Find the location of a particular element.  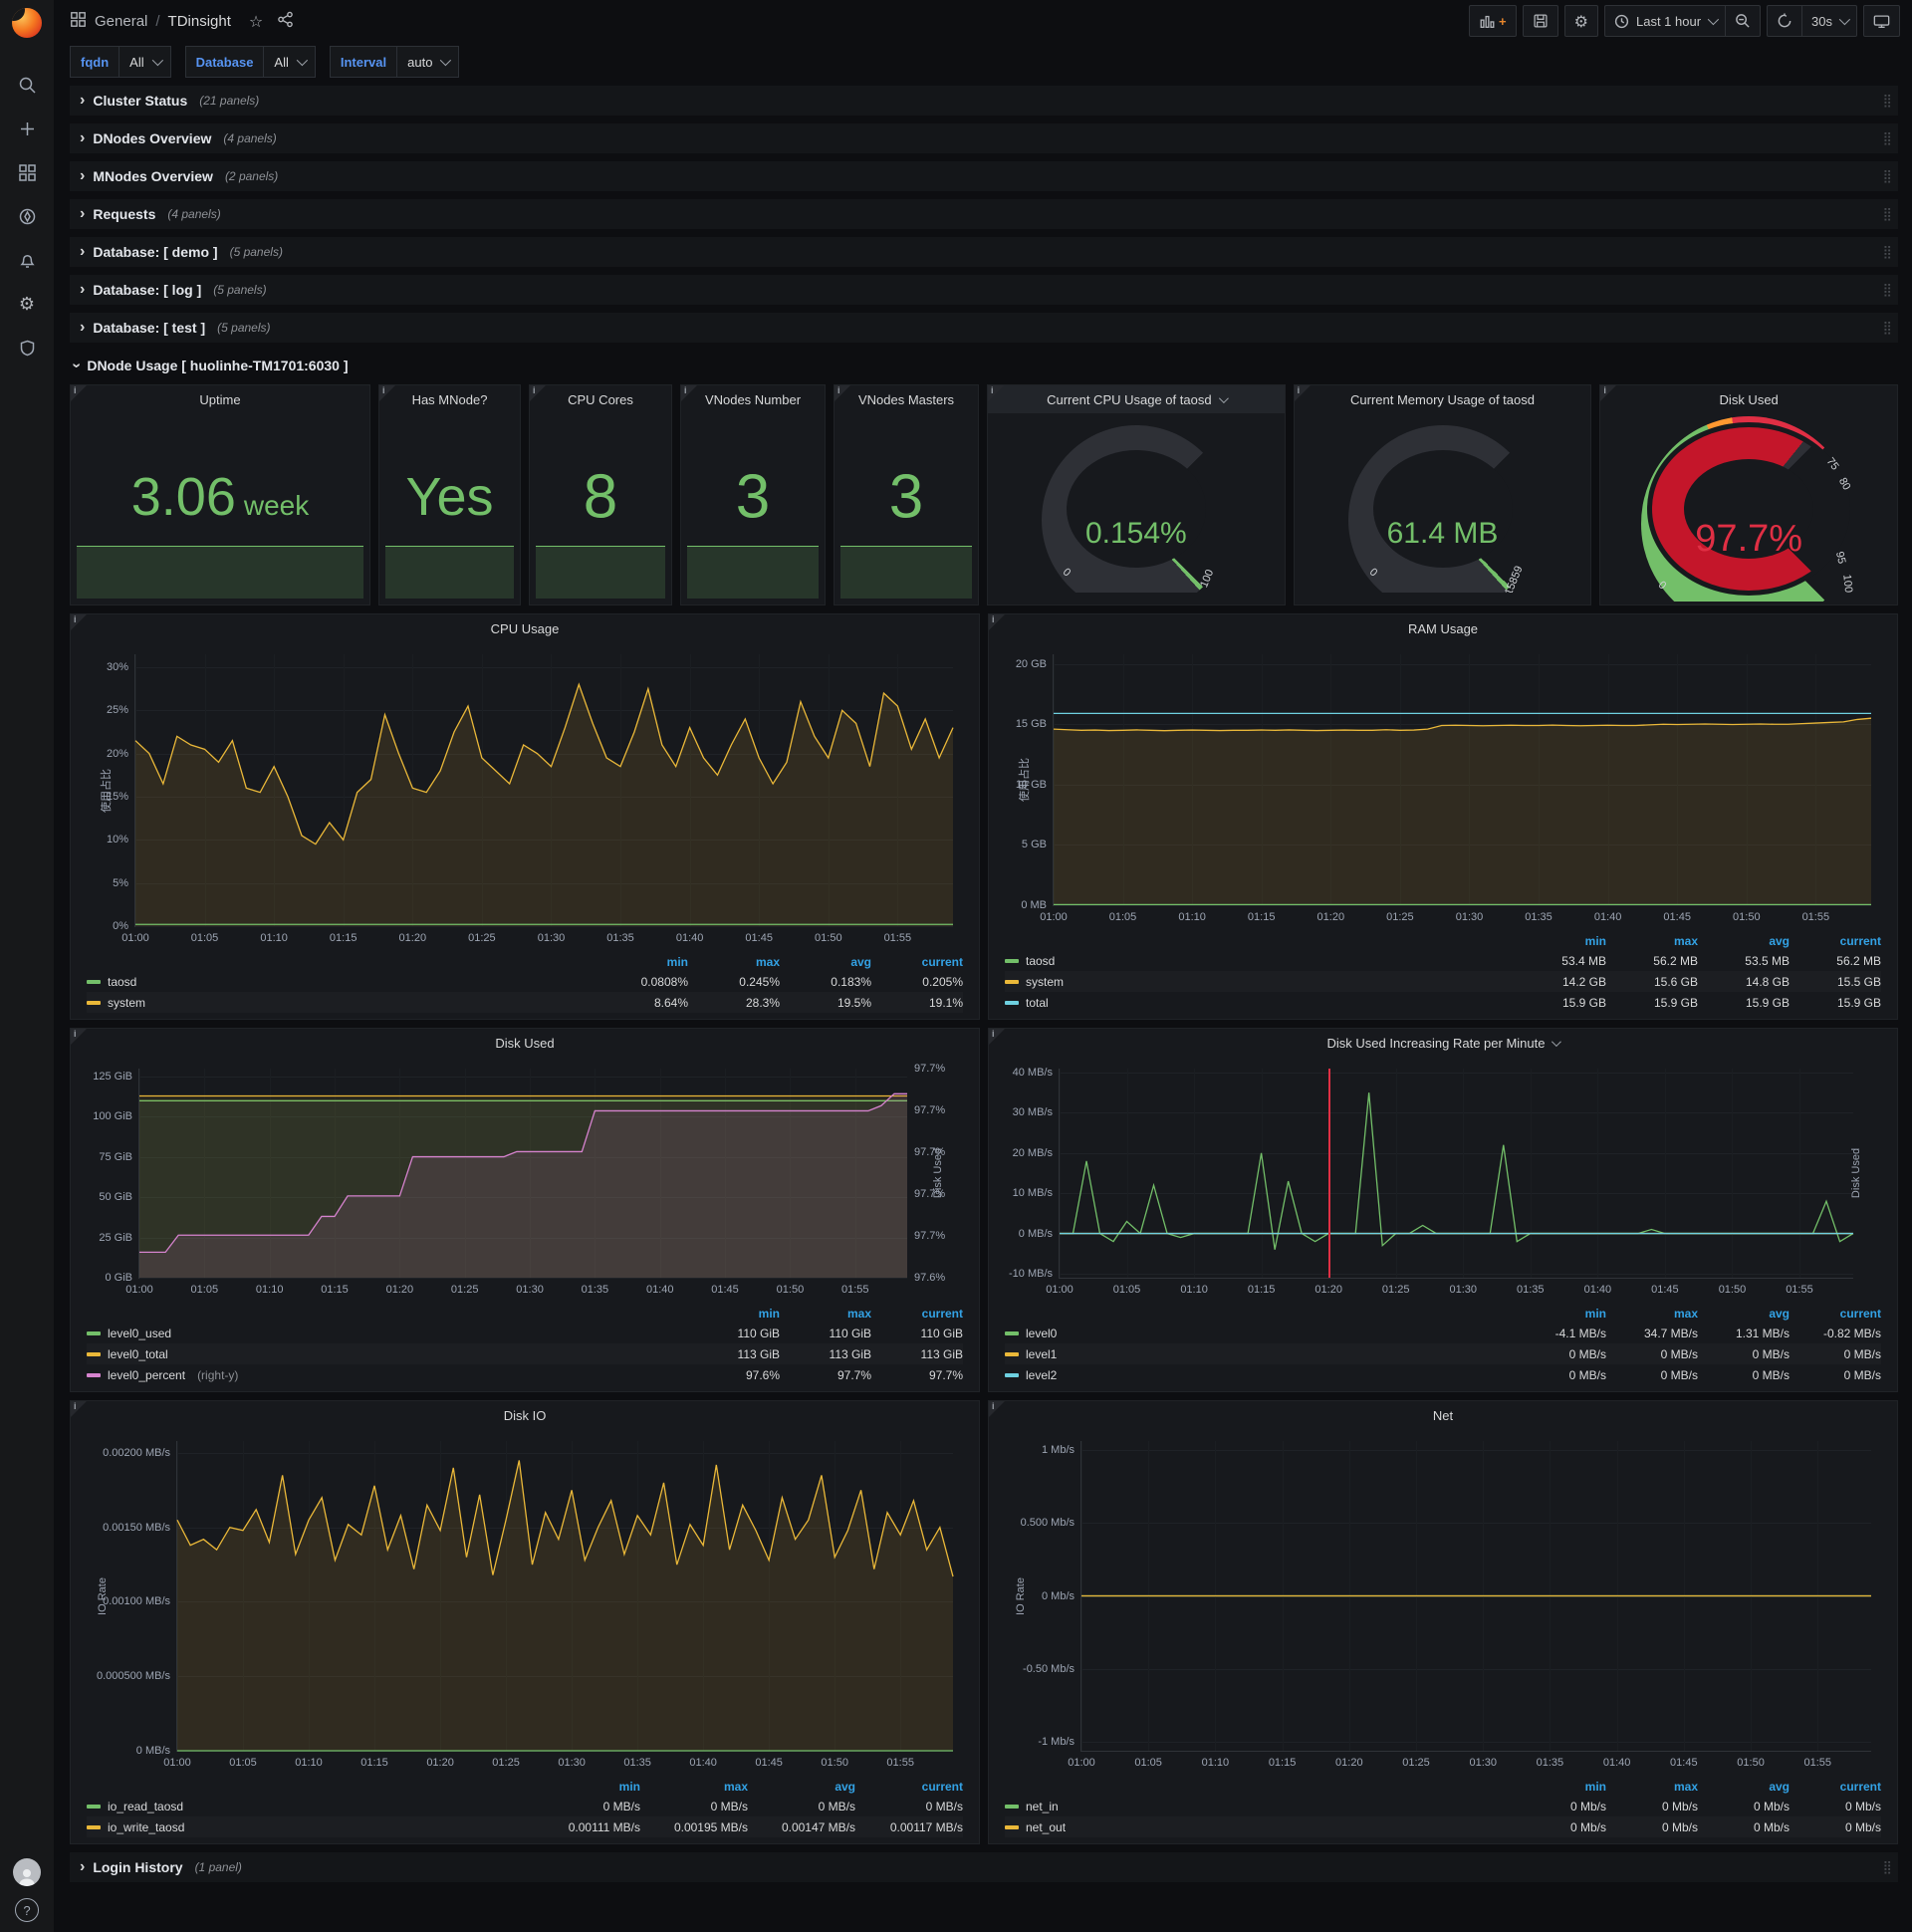

share-icon is located at coordinates (285, 22).